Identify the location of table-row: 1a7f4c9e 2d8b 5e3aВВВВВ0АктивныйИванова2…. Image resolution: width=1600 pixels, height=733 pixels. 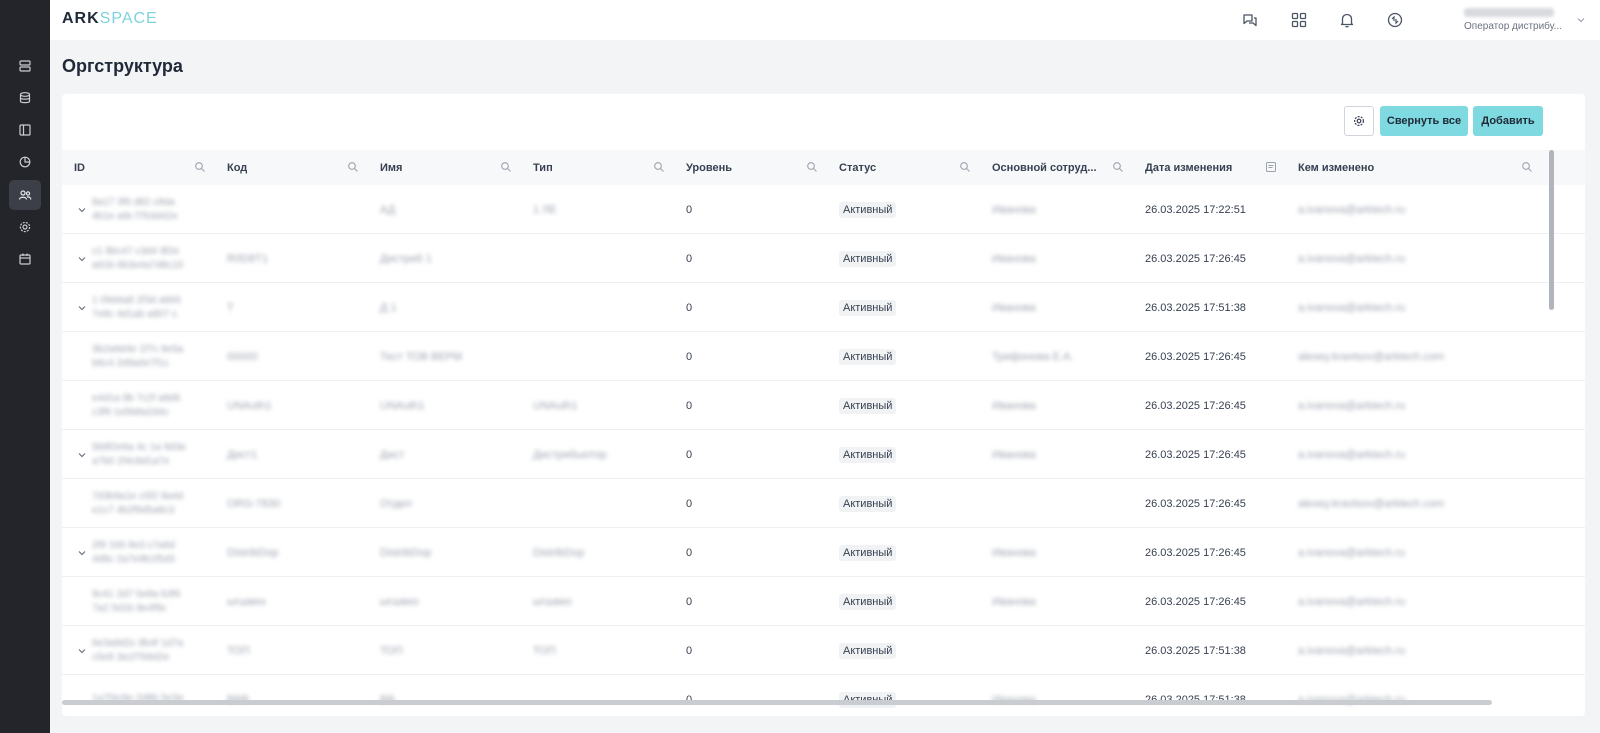
(823, 695).